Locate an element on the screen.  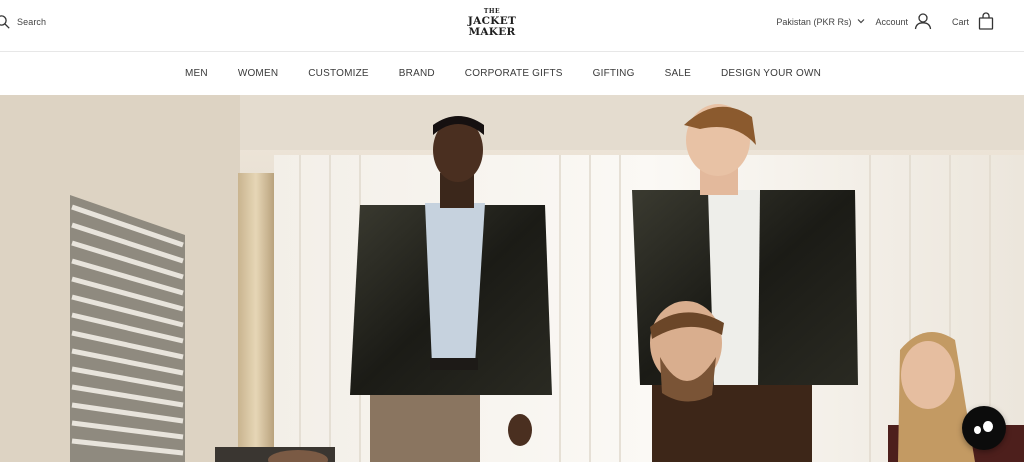
nav-item-men: MEN is located at coordinates (196, 73).